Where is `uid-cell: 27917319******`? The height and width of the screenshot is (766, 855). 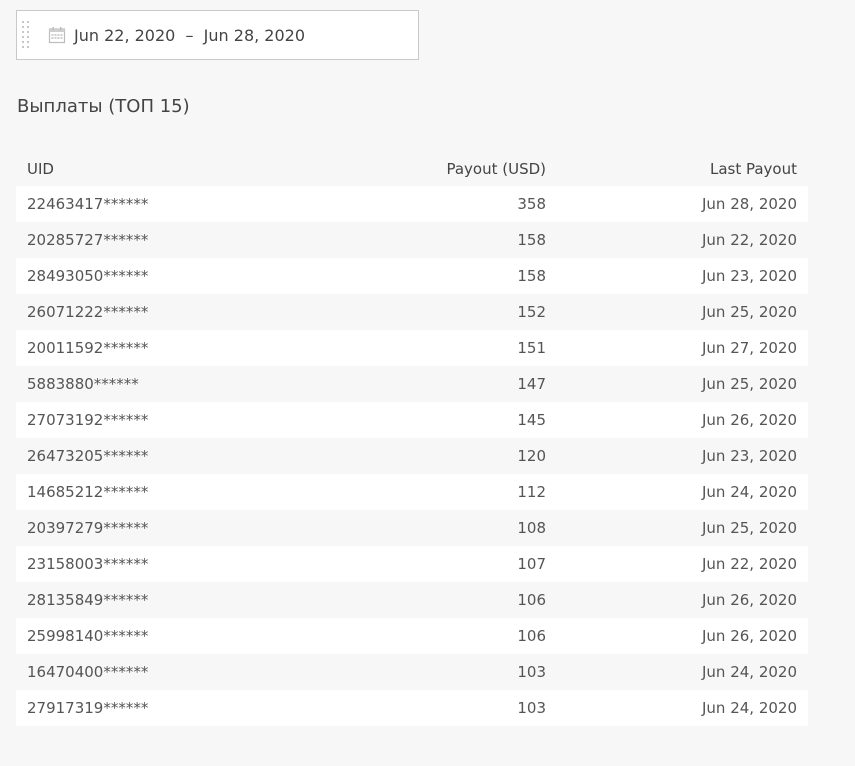
uid-cell: 27917319****** is located at coordinates (88, 708).